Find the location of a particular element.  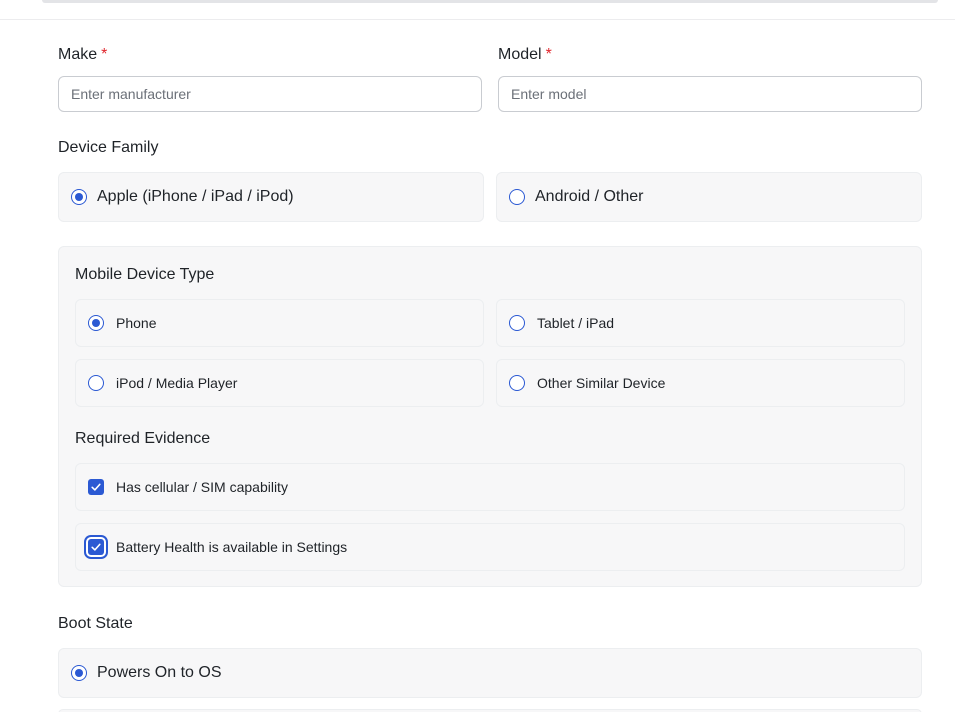

model-required-mark: * is located at coordinates (548, 54).